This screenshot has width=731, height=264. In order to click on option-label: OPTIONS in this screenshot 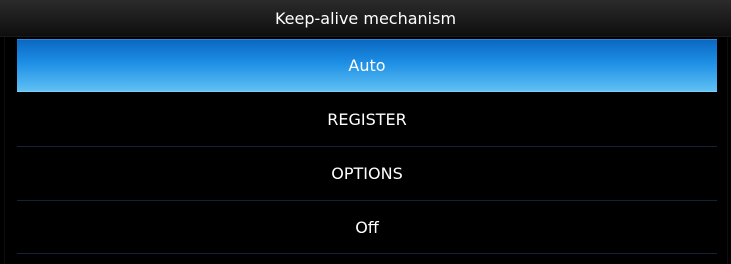, I will do `click(367, 173)`.